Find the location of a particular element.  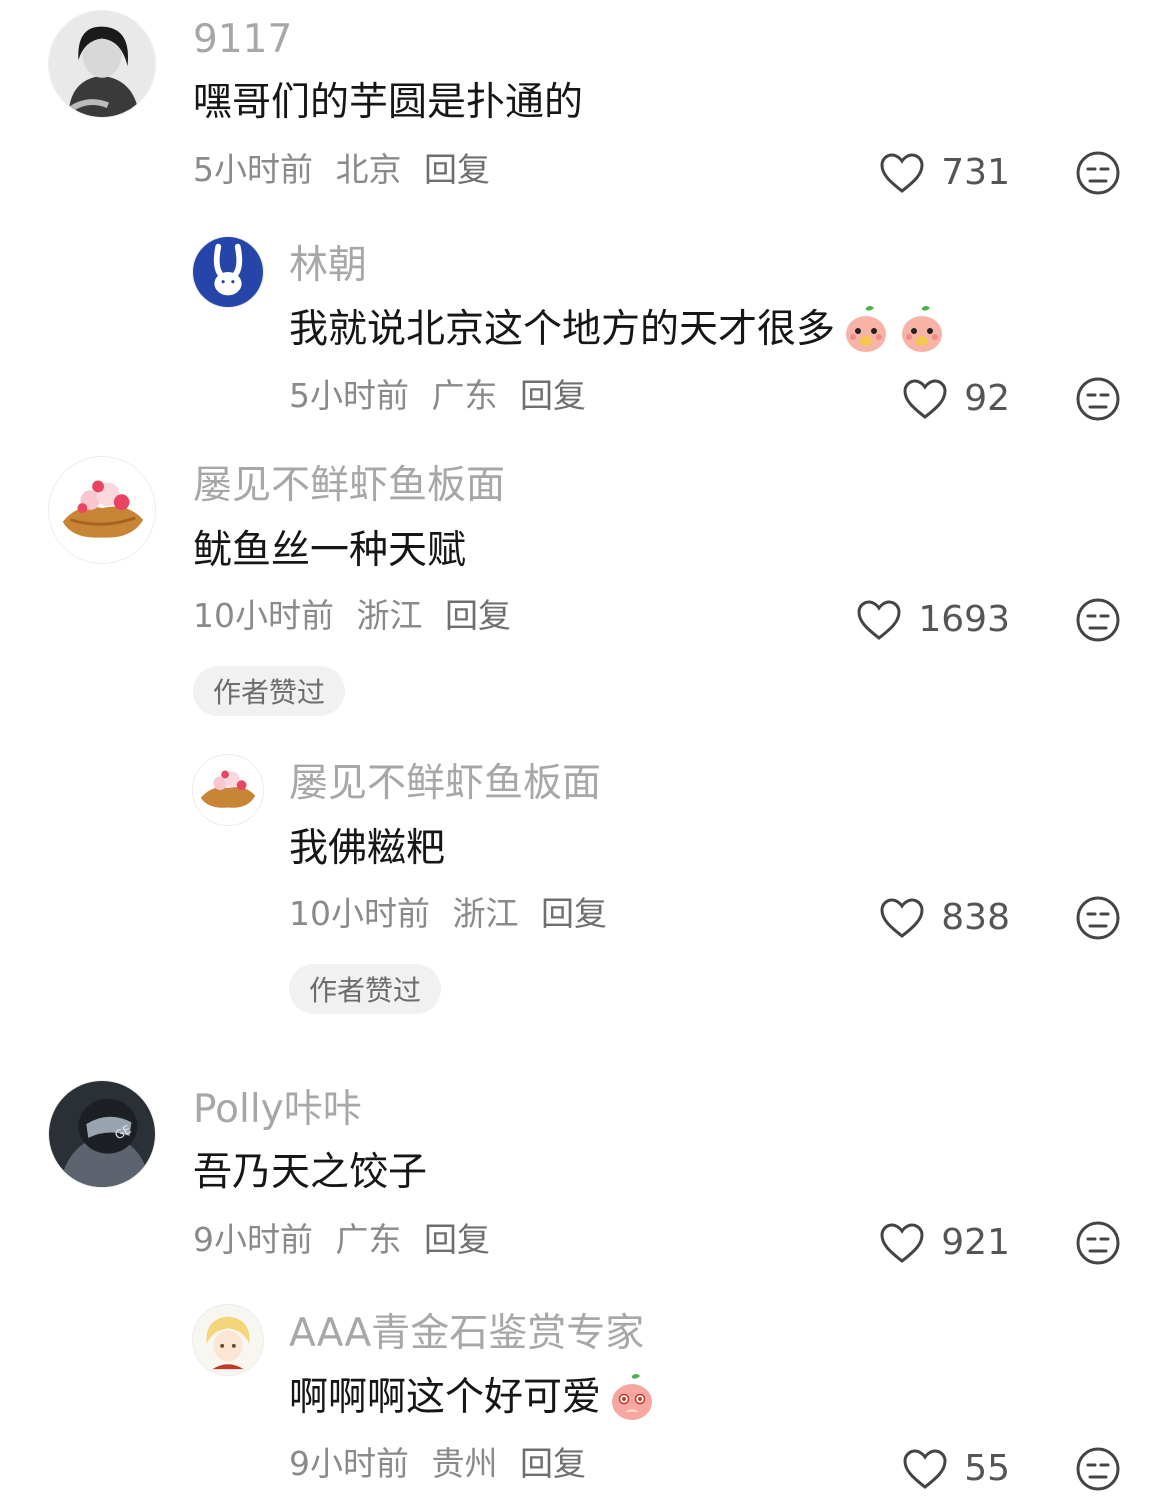

comment-meta: 9小时前 贵州 回复 is located at coordinates (443, 1463).